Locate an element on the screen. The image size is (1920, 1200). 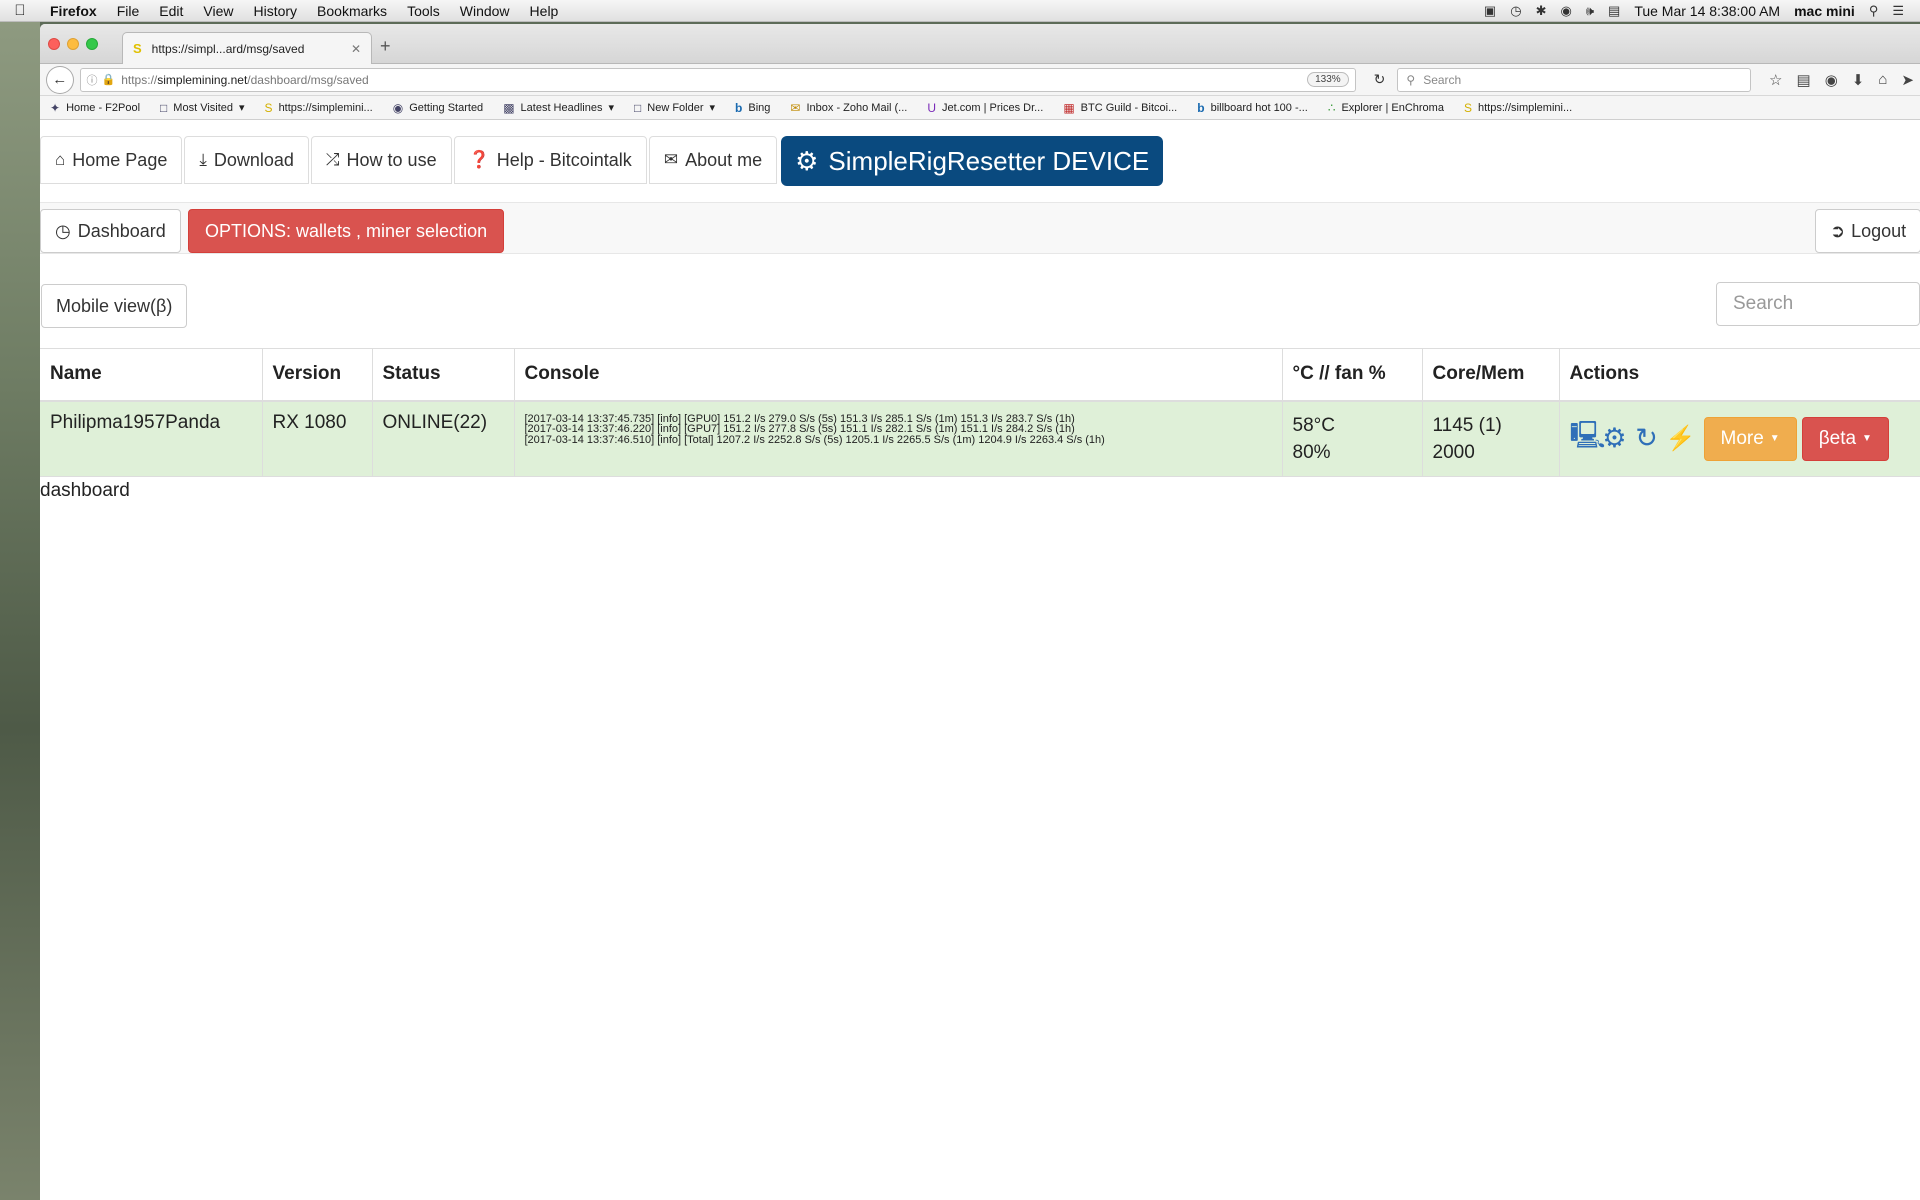
time-machine-icon: ◷ is located at coordinates (1515, 11).